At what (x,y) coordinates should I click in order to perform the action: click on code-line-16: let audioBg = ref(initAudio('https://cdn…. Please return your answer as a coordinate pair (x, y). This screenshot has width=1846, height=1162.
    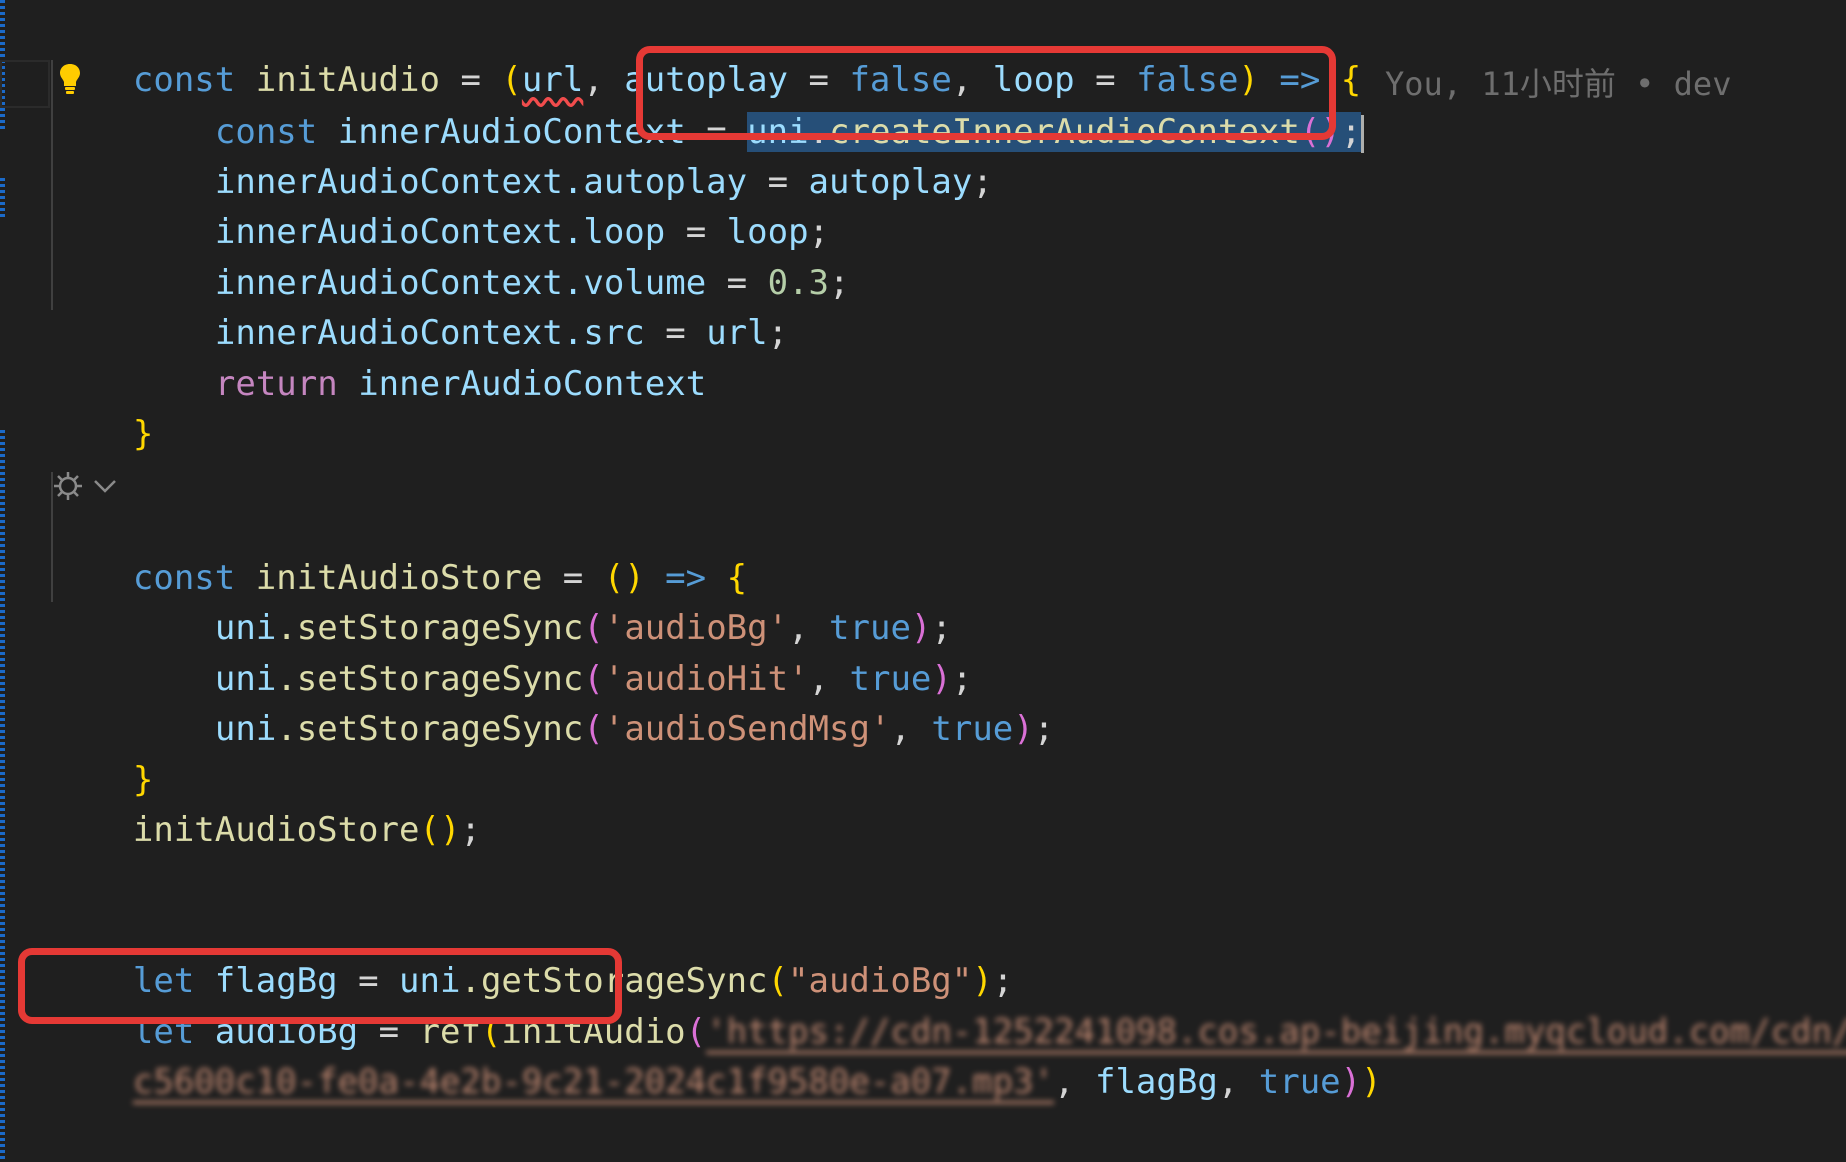
    Looking at the image, I should click on (948, 1006).